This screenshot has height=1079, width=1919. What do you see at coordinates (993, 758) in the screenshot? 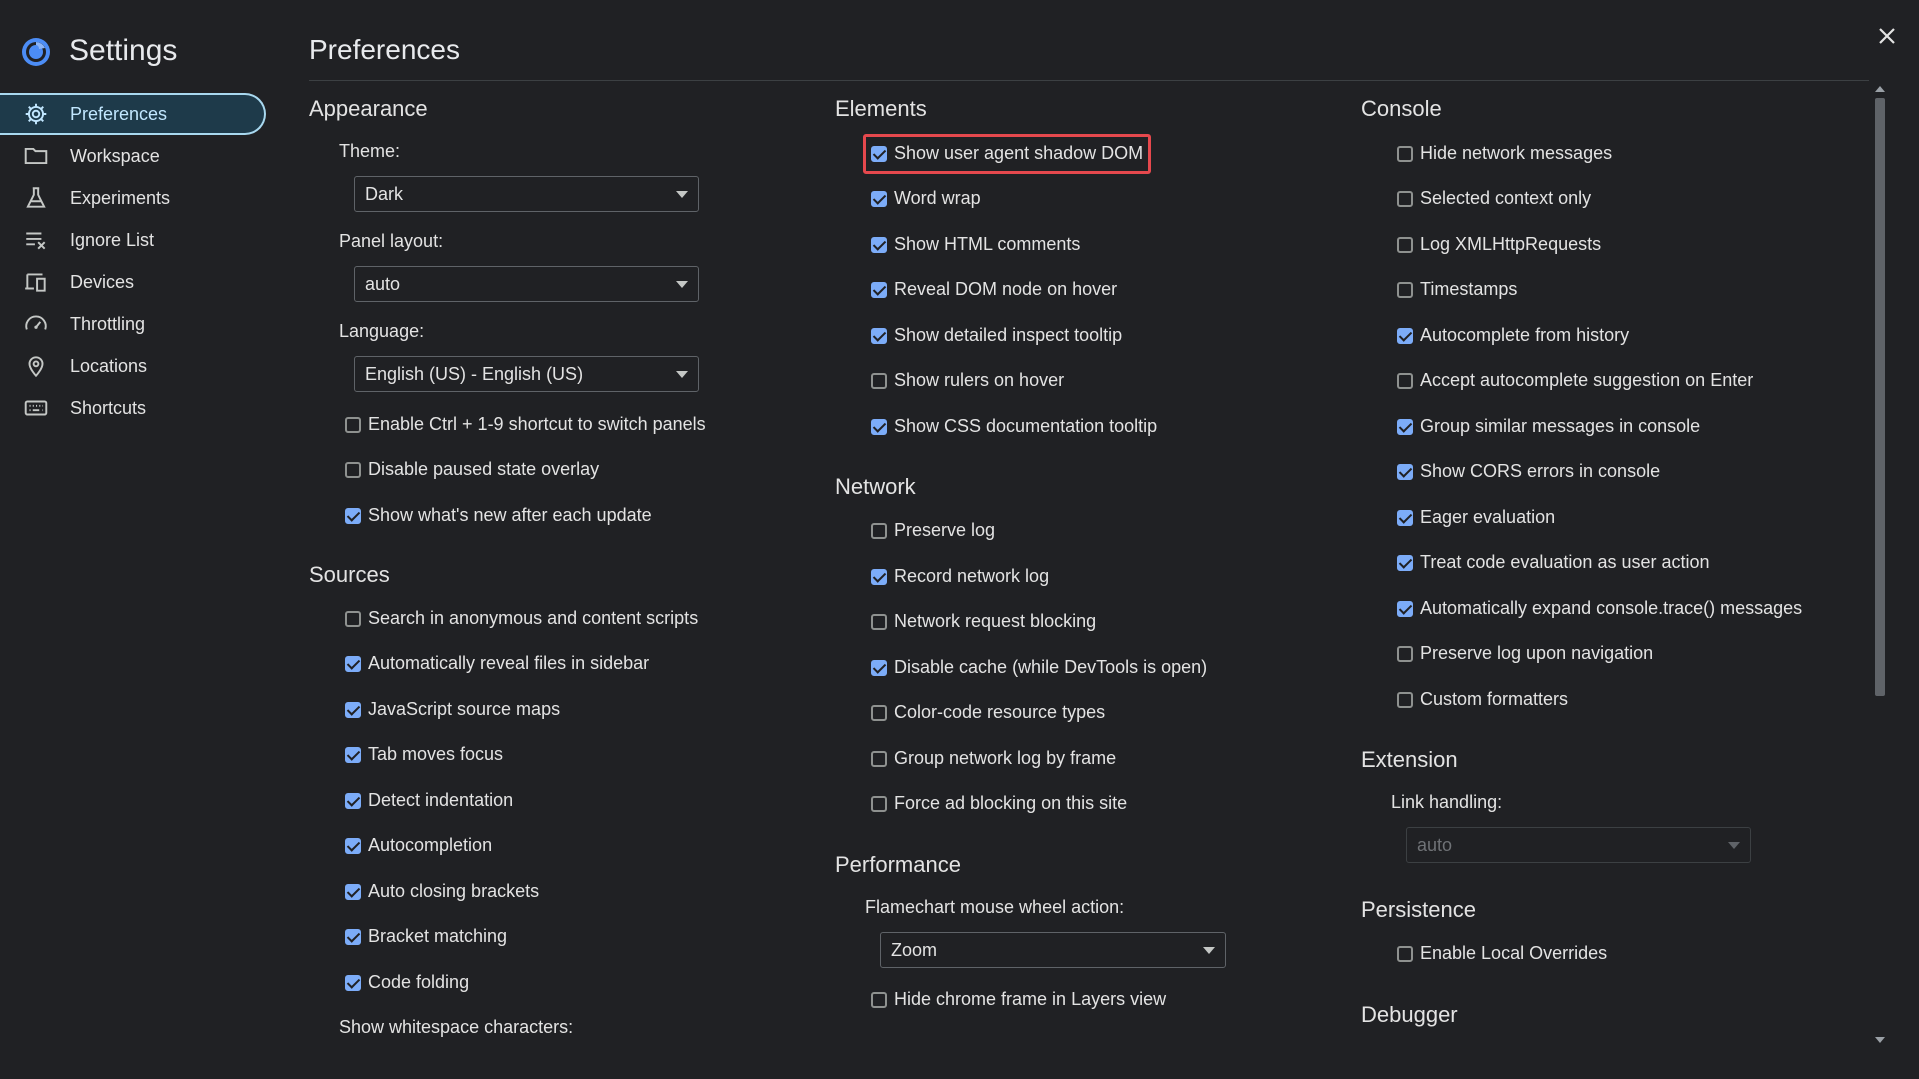
I see `checkbox-group-by-frame: Group network log by frame` at bounding box center [993, 758].